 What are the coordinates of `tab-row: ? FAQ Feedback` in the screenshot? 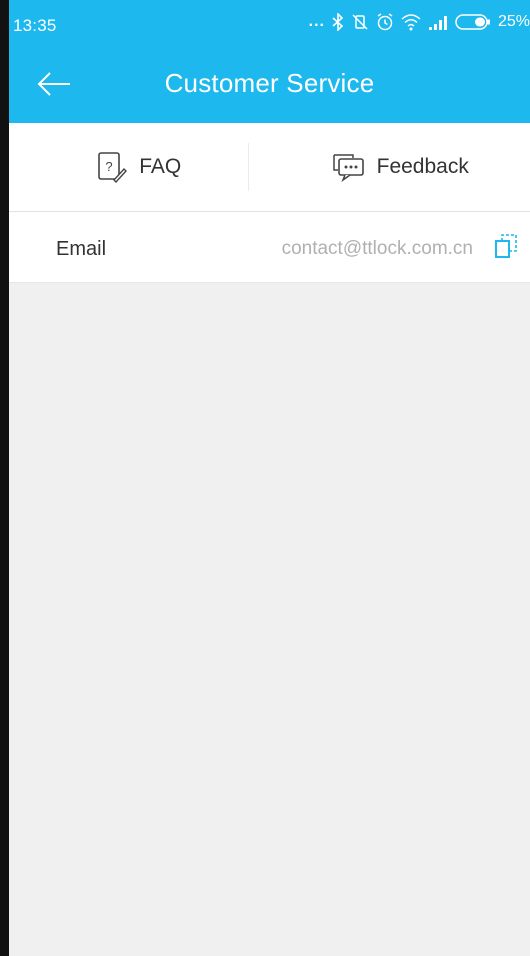 It's located at (269, 167).